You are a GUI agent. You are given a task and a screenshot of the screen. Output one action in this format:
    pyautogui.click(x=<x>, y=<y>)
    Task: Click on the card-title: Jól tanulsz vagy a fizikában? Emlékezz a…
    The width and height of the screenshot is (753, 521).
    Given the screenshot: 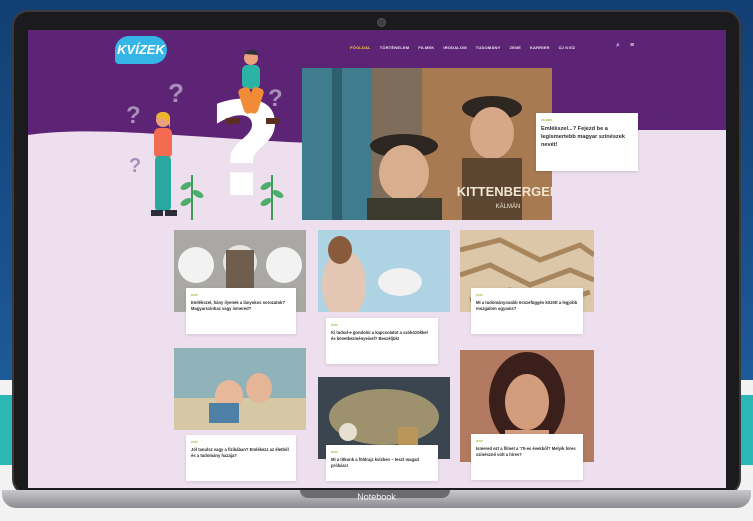 What is the action you would take?
    pyautogui.click(x=241, y=453)
    